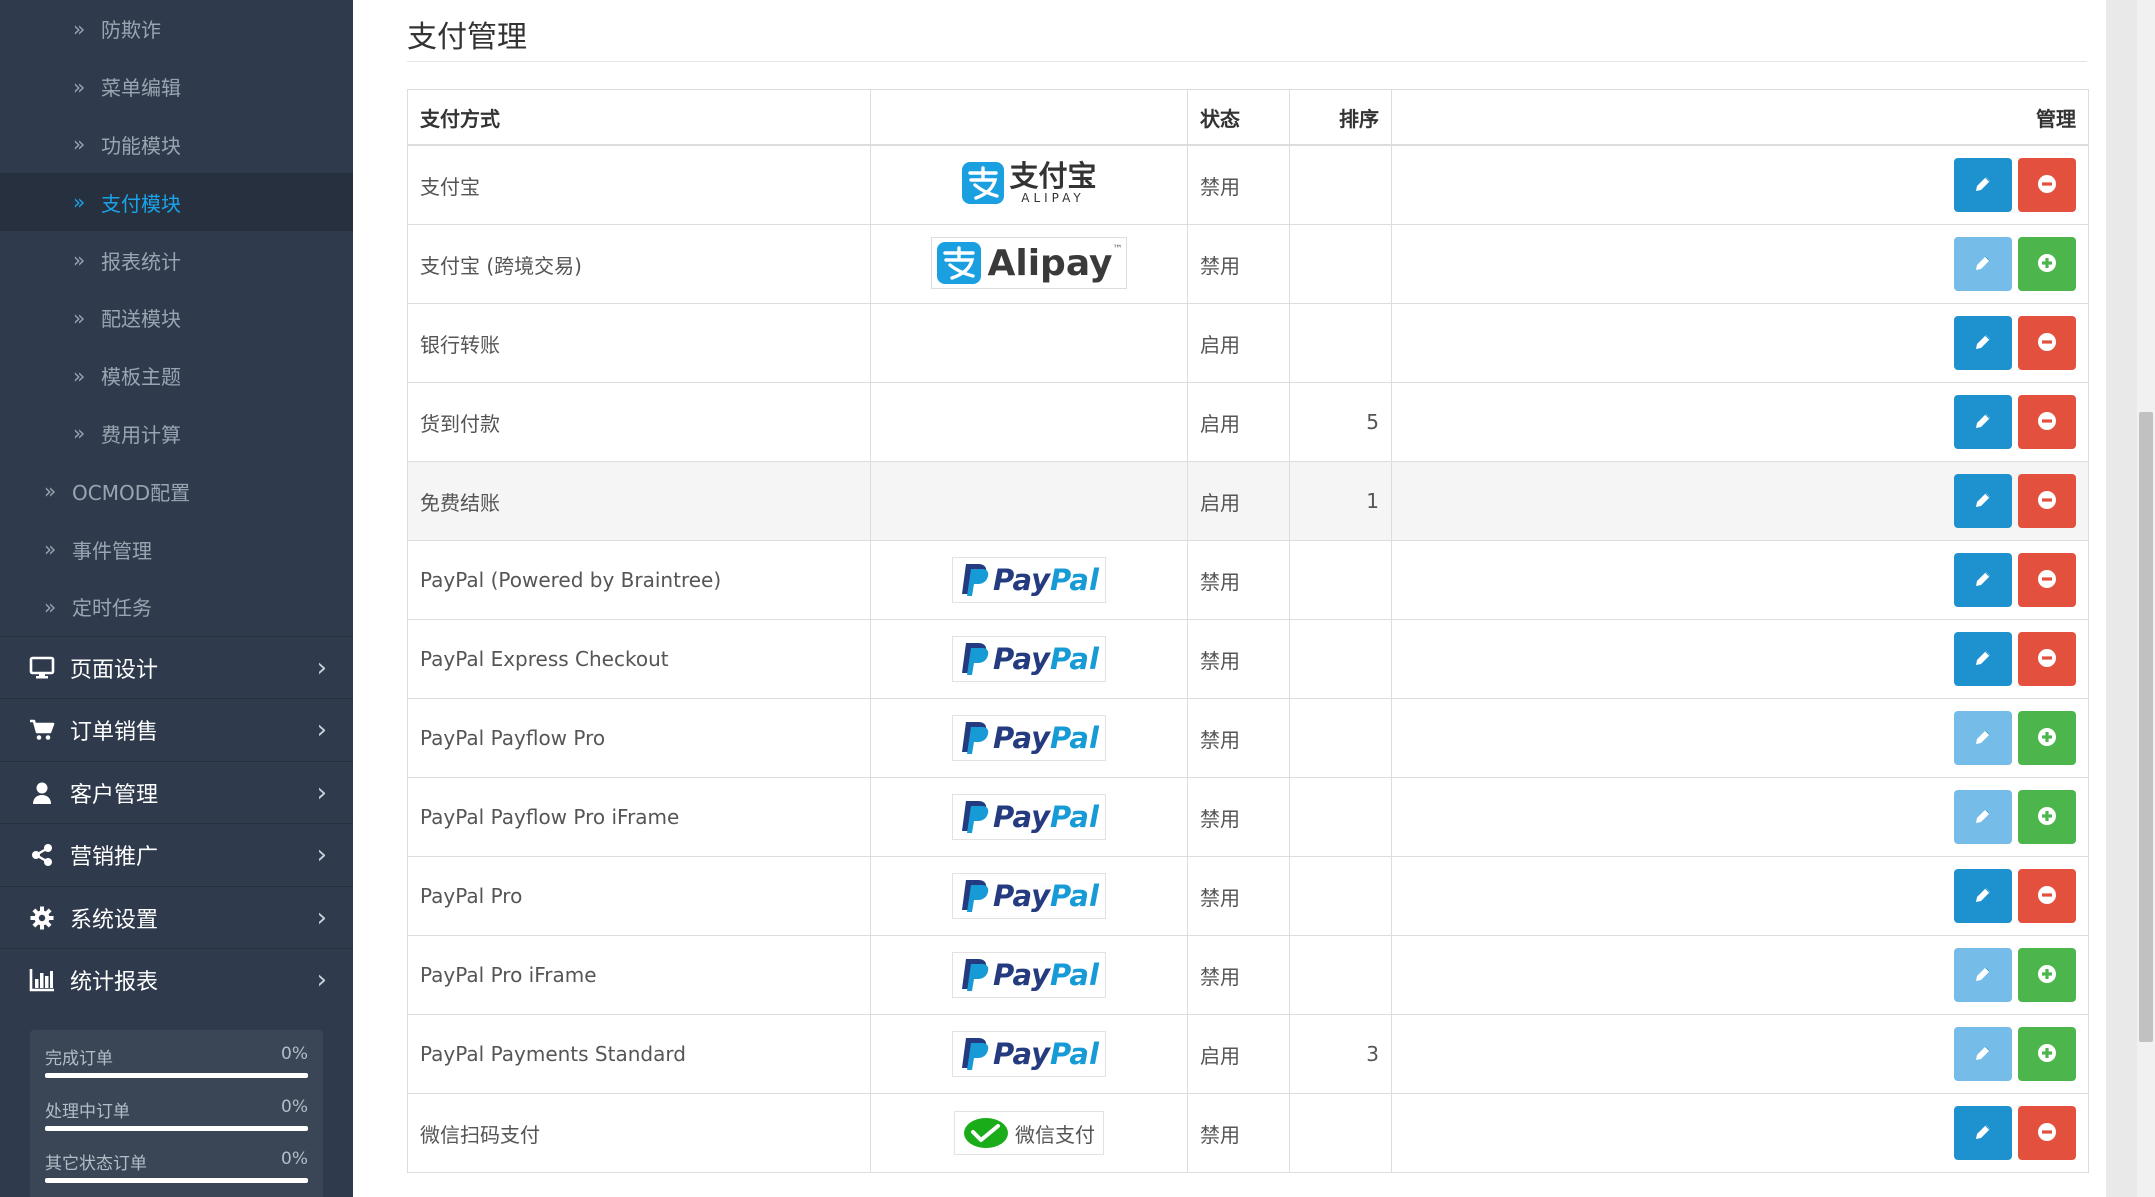 The width and height of the screenshot is (2155, 1197). I want to click on sidebar-item-label: OCMOD配置, so click(131, 492).